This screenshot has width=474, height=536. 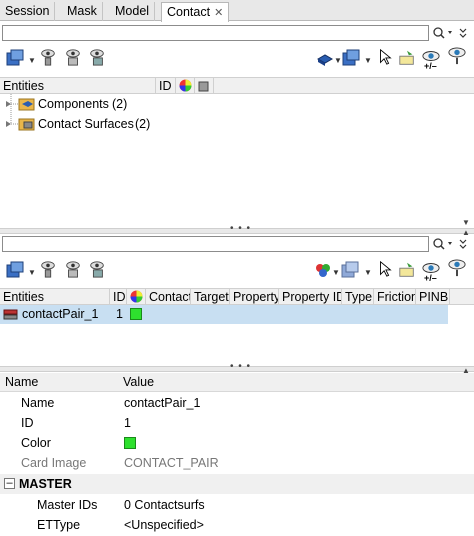 What do you see at coordinates (395, 297) in the screenshot?
I see `column-header-friction: Friction` at bounding box center [395, 297].